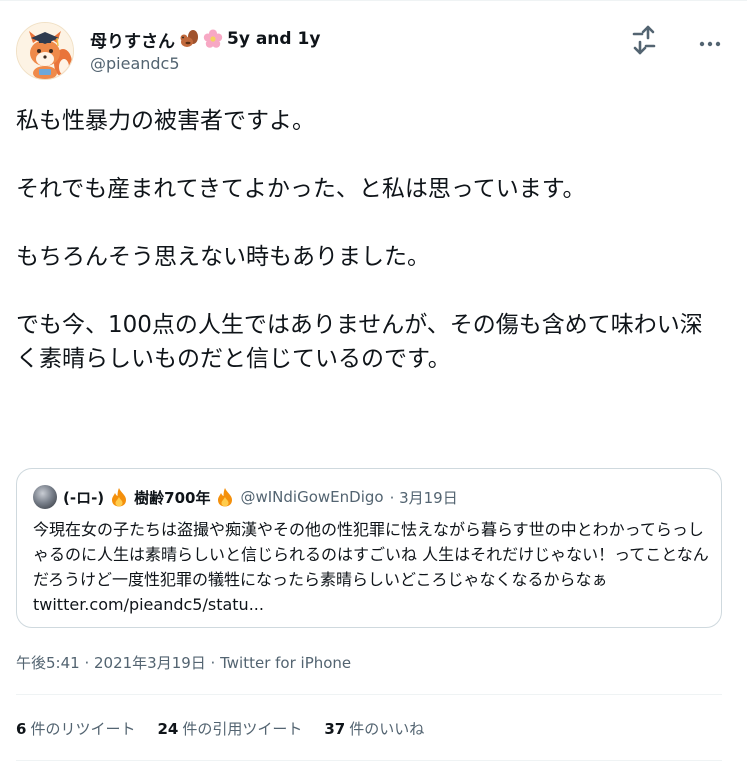 This screenshot has height=761, width=747. What do you see at coordinates (84, 497) in the screenshot?
I see `quoted-name-prefix: (-ロ-)` at bounding box center [84, 497].